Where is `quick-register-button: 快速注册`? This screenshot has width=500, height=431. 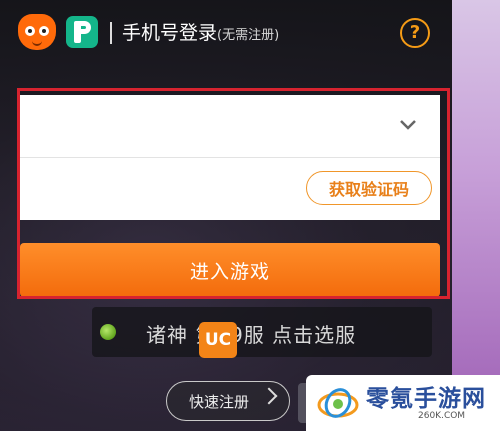
quick-register-button: 快速注册 is located at coordinates (228, 401).